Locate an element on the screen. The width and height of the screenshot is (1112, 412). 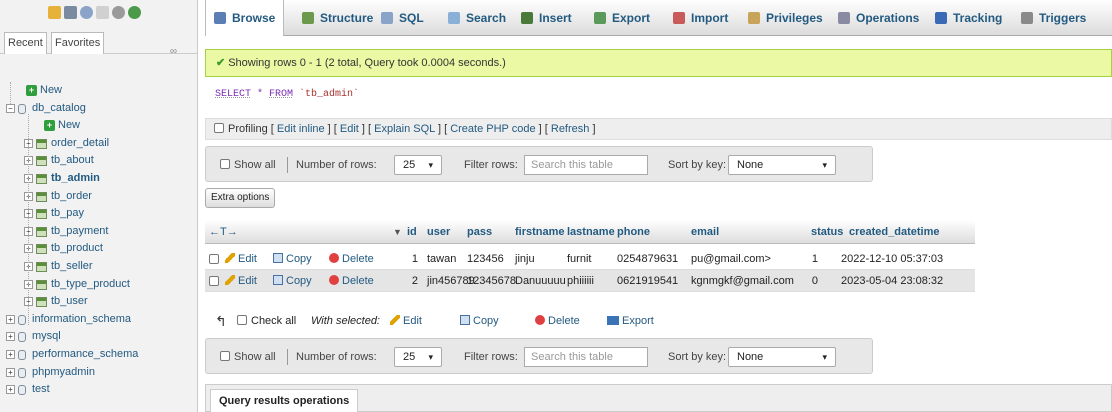
tree-item-tb-order: + tb_order is located at coordinates (99, 196).